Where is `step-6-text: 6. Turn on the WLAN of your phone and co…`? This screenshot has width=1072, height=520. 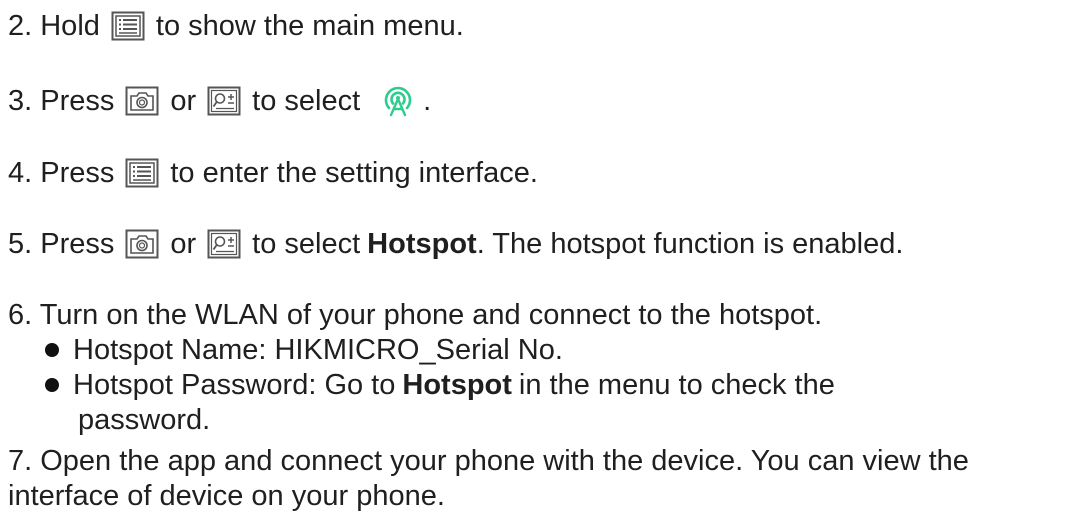
step-6-text: 6. Turn on the WLAN of your phone and co… is located at coordinates (415, 315).